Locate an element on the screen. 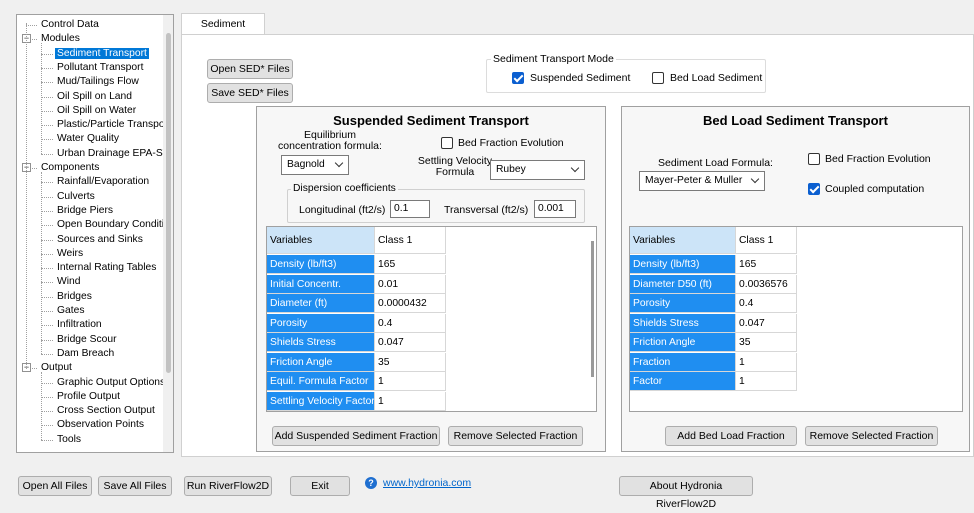  run-riverflow2d-button: Run RiverFlow2D is located at coordinates (228, 486).